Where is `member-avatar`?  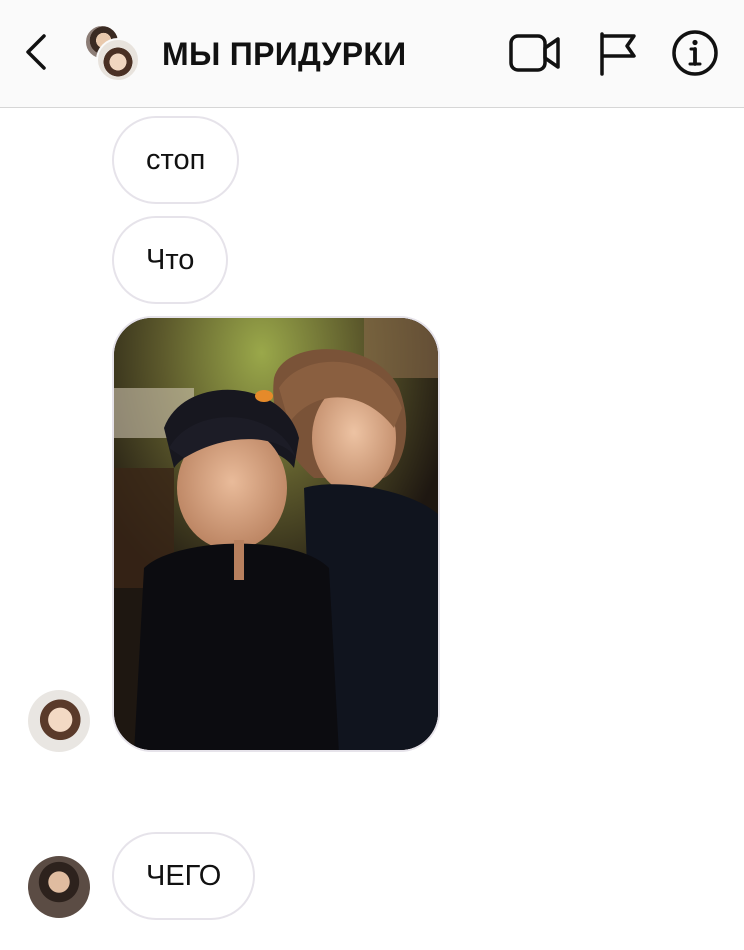 member-avatar is located at coordinates (118, 60).